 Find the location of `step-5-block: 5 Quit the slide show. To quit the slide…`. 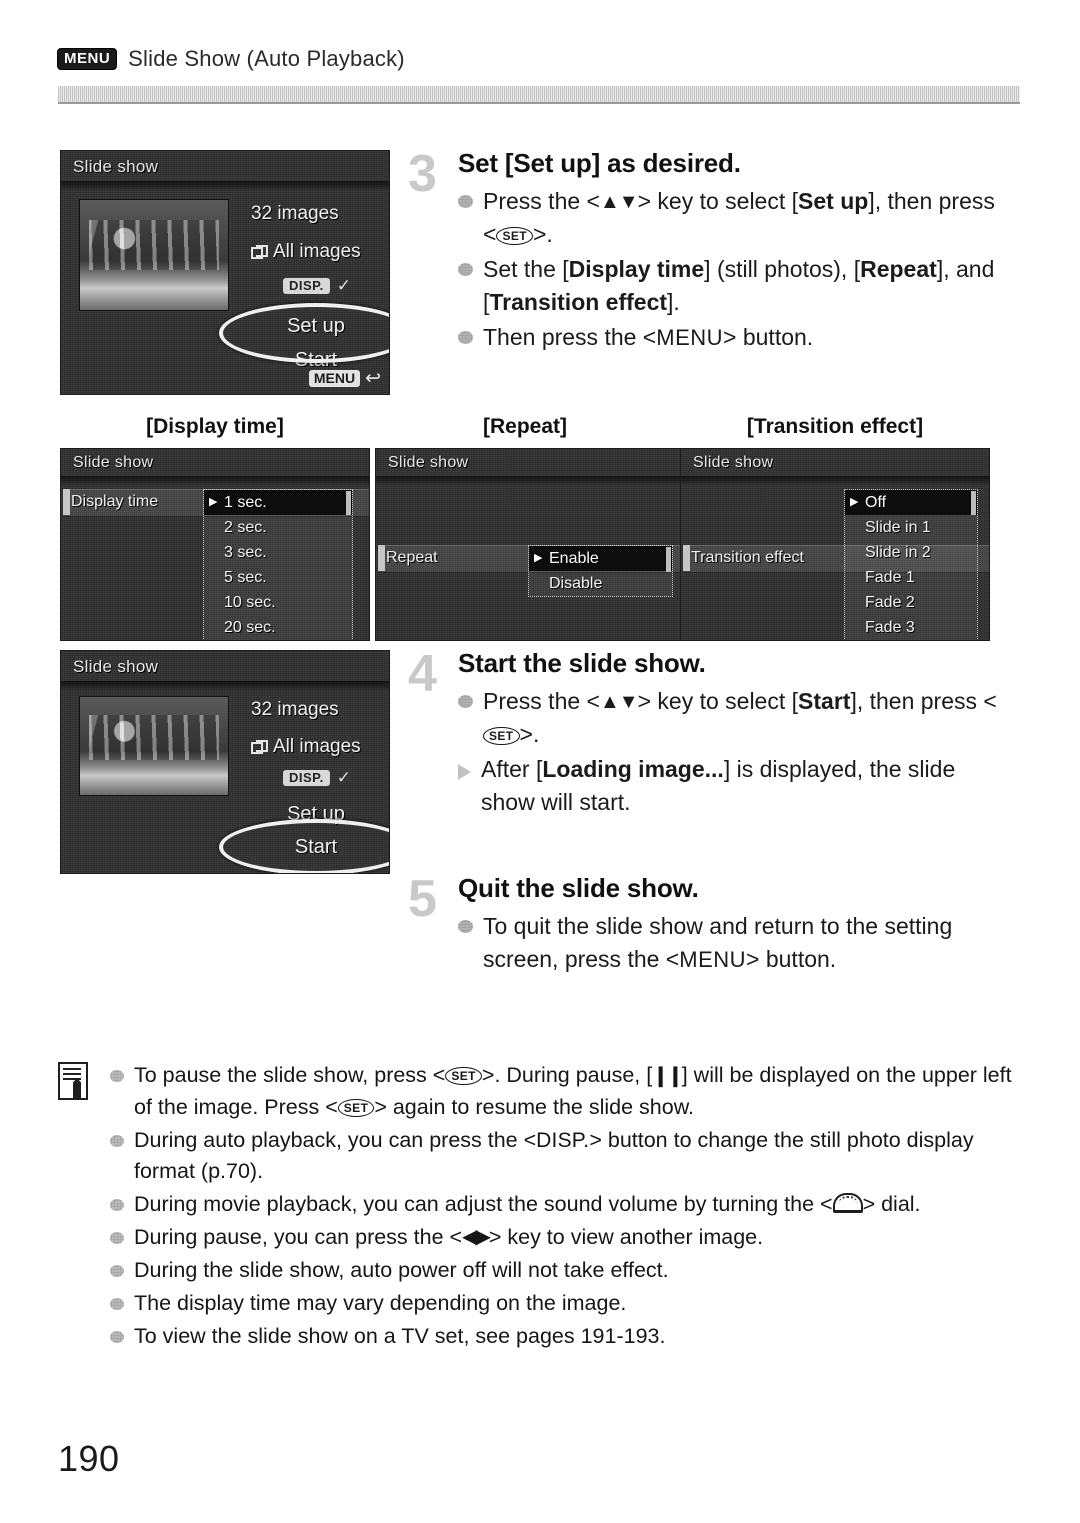

step-5-block: 5 Quit the slide show. To quit the slide… is located at coordinates (708, 925).